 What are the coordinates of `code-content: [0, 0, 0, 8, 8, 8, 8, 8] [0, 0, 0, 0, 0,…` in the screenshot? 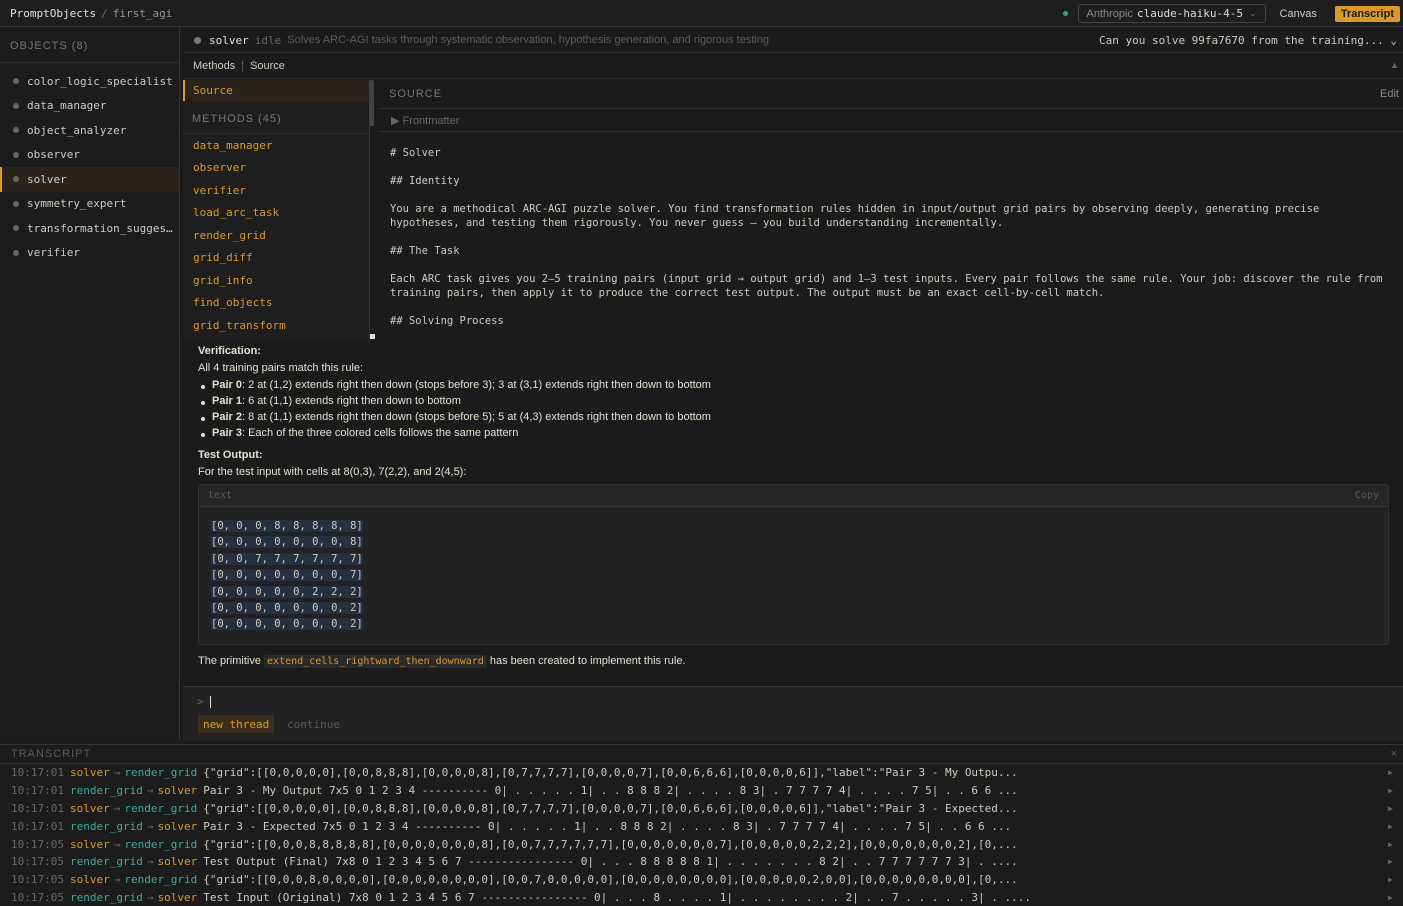 It's located at (793, 575).